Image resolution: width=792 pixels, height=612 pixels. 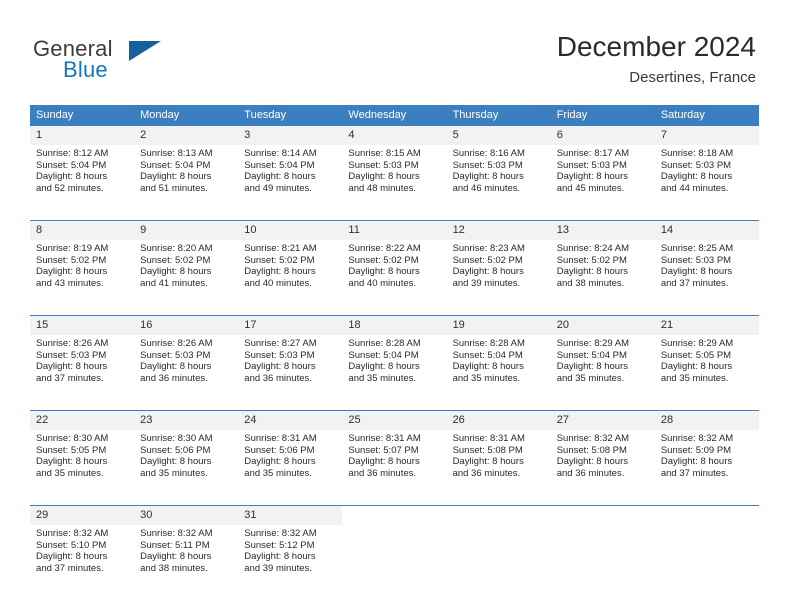 I want to click on day-number: 24, so click(x=290, y=420).